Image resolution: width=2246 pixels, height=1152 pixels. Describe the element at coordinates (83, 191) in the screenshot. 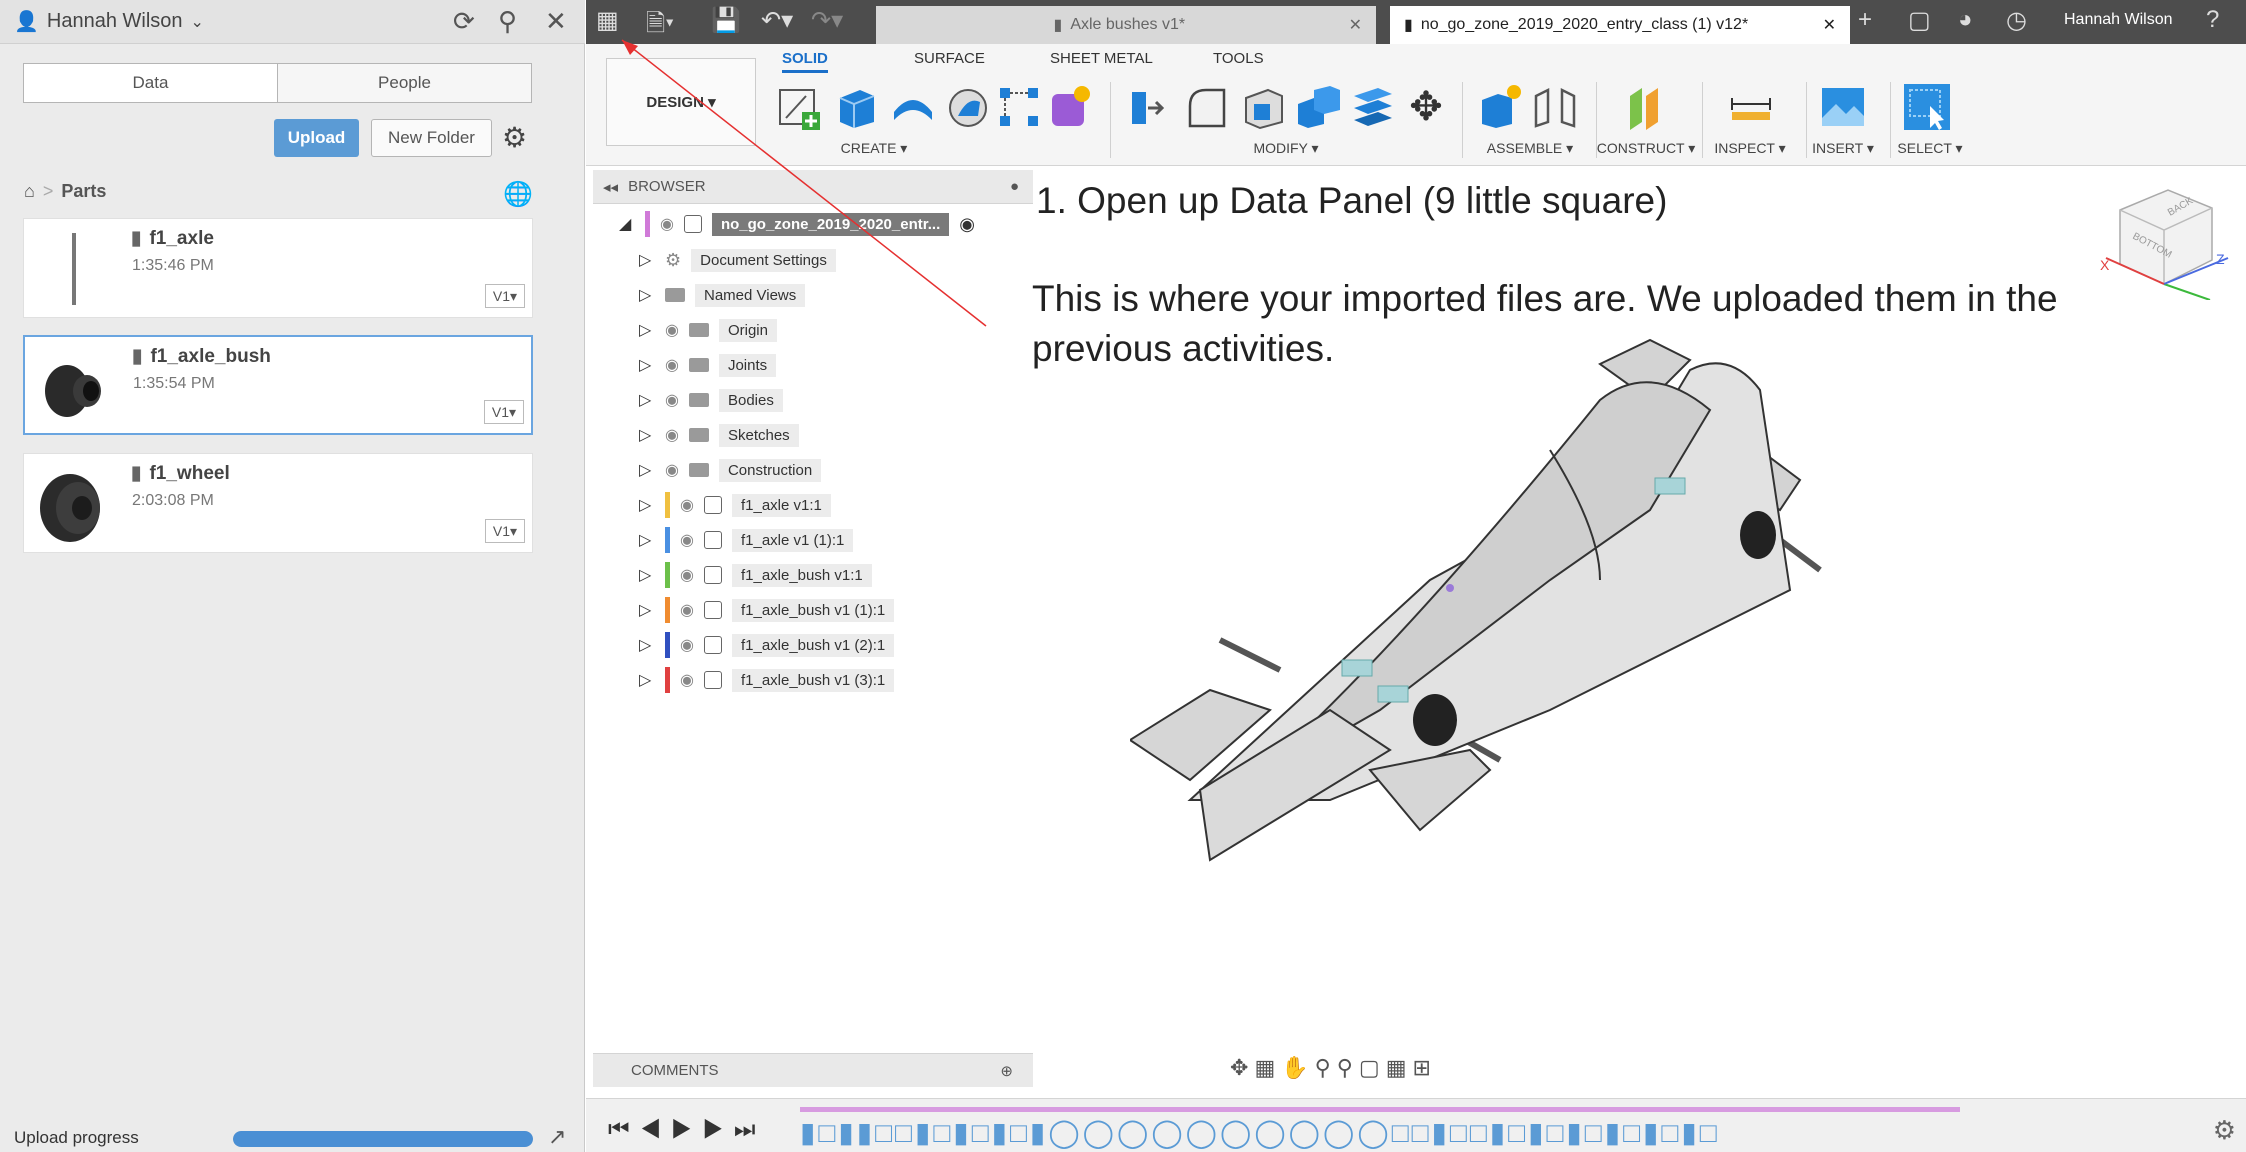

I see `breadcrumb-parts: Parts` at that location.